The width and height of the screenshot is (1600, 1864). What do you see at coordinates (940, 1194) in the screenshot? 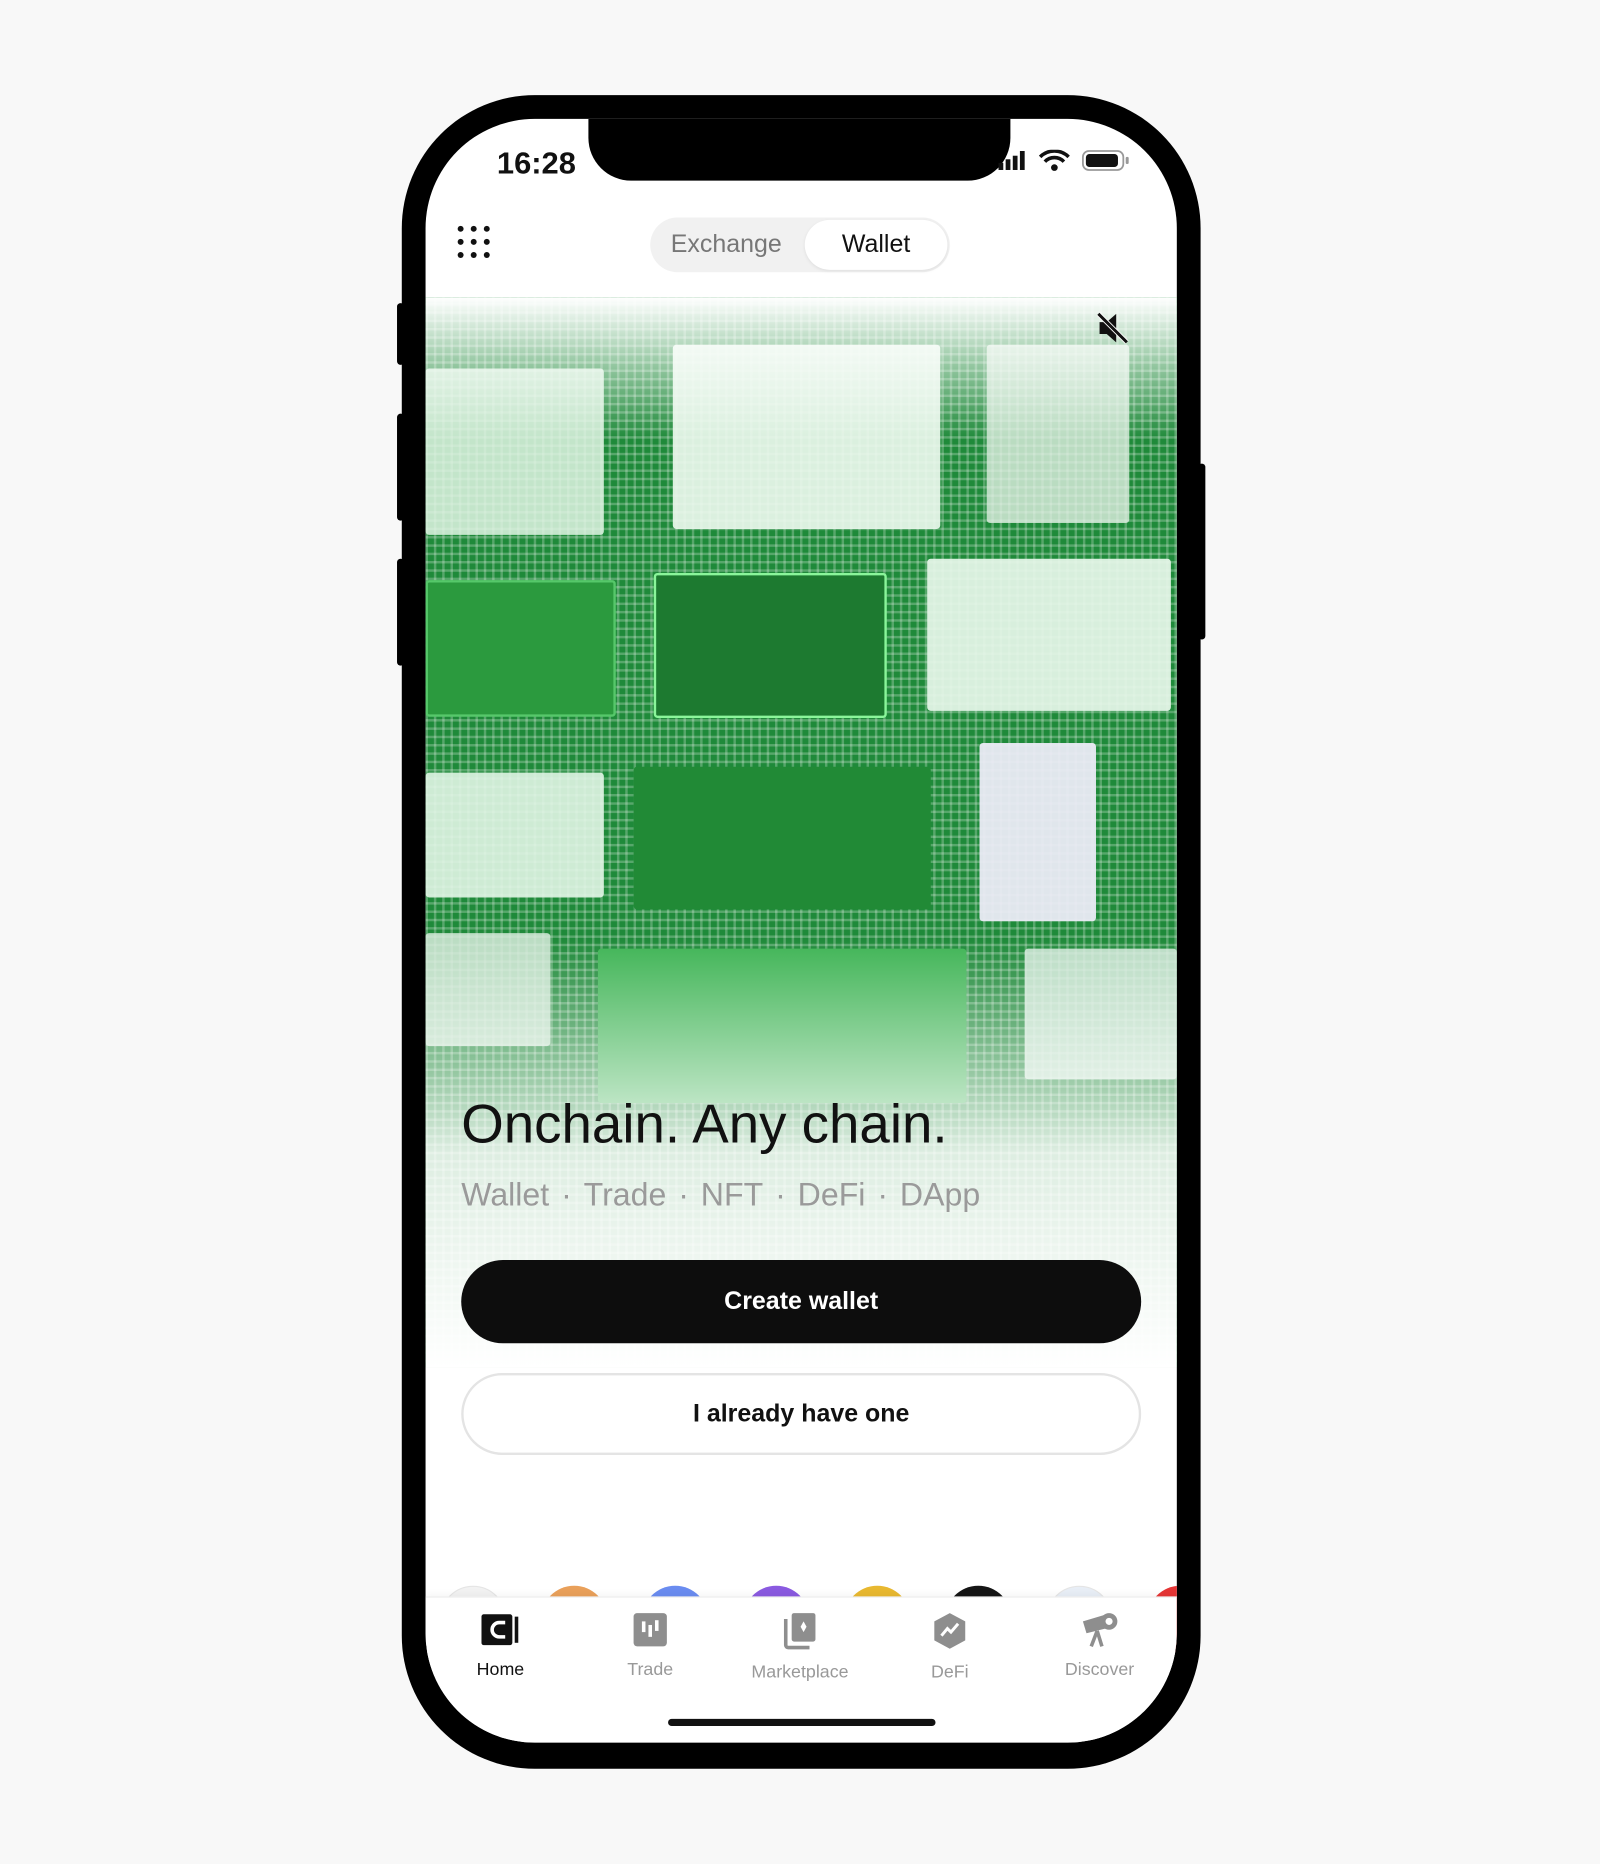
I see `feature-dapp: DApp` at bounding box center [940, 1194].